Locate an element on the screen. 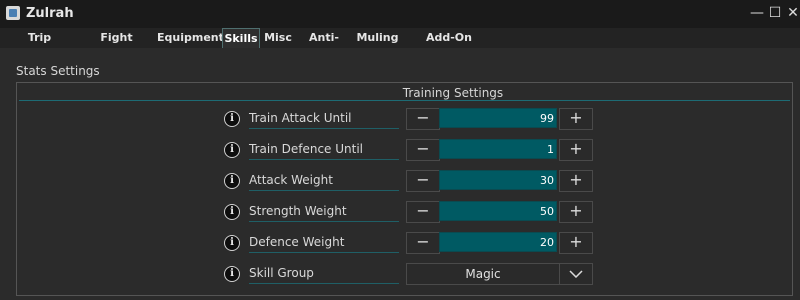 Image resolution: width=800 pixels, height=300 pixels. tab-add-on-settings: Add-On Settings is located at coordinates (449, 45).